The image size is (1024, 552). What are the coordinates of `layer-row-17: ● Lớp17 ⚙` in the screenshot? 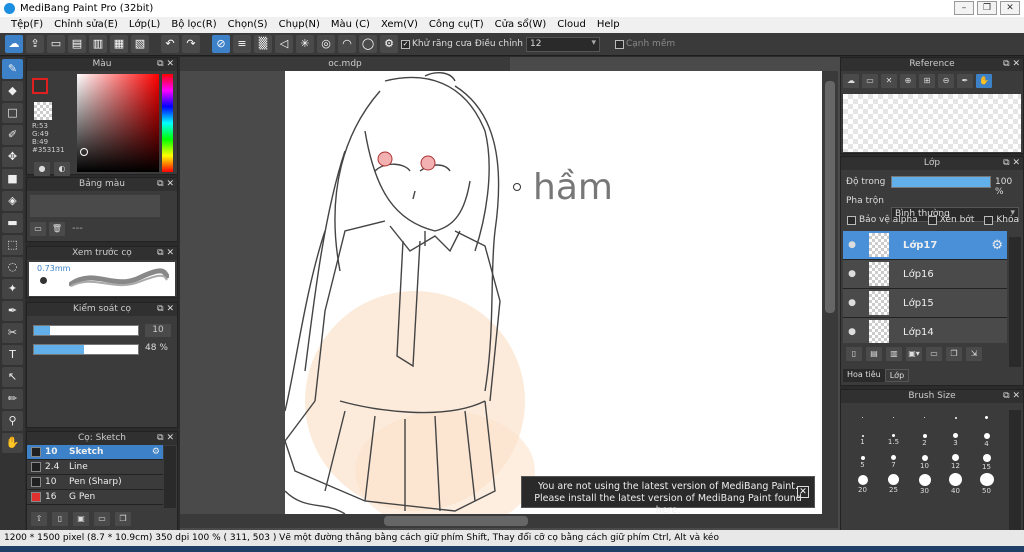 It's located at (925, 245).